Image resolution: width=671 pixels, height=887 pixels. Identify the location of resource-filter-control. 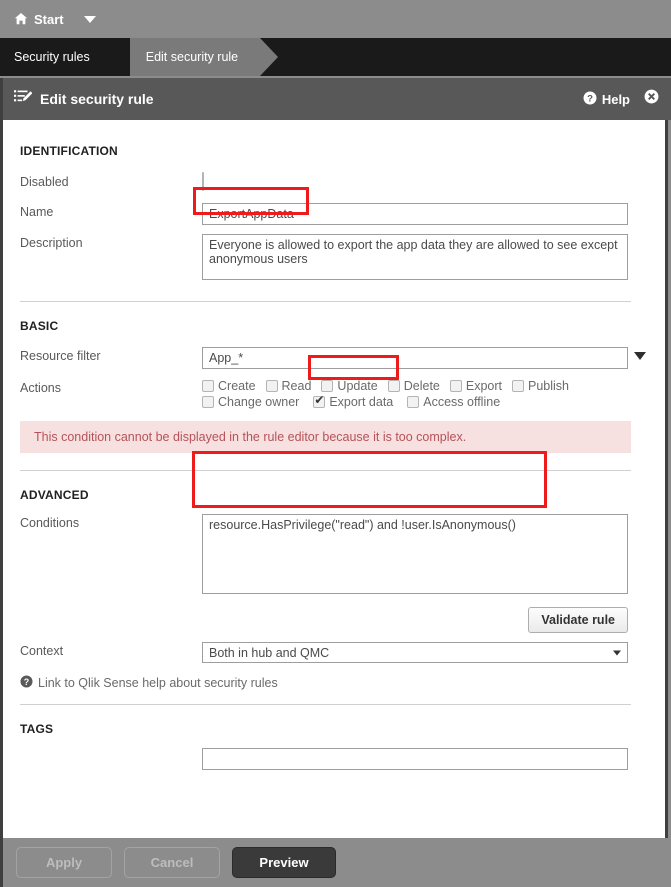
(424, 358).